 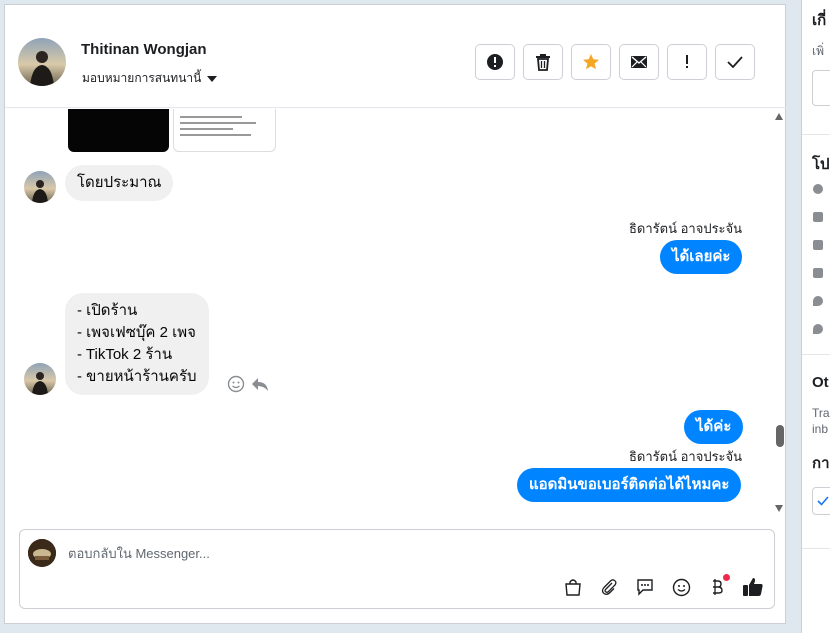 I want to click on star-button, so click(x=591, y=62).